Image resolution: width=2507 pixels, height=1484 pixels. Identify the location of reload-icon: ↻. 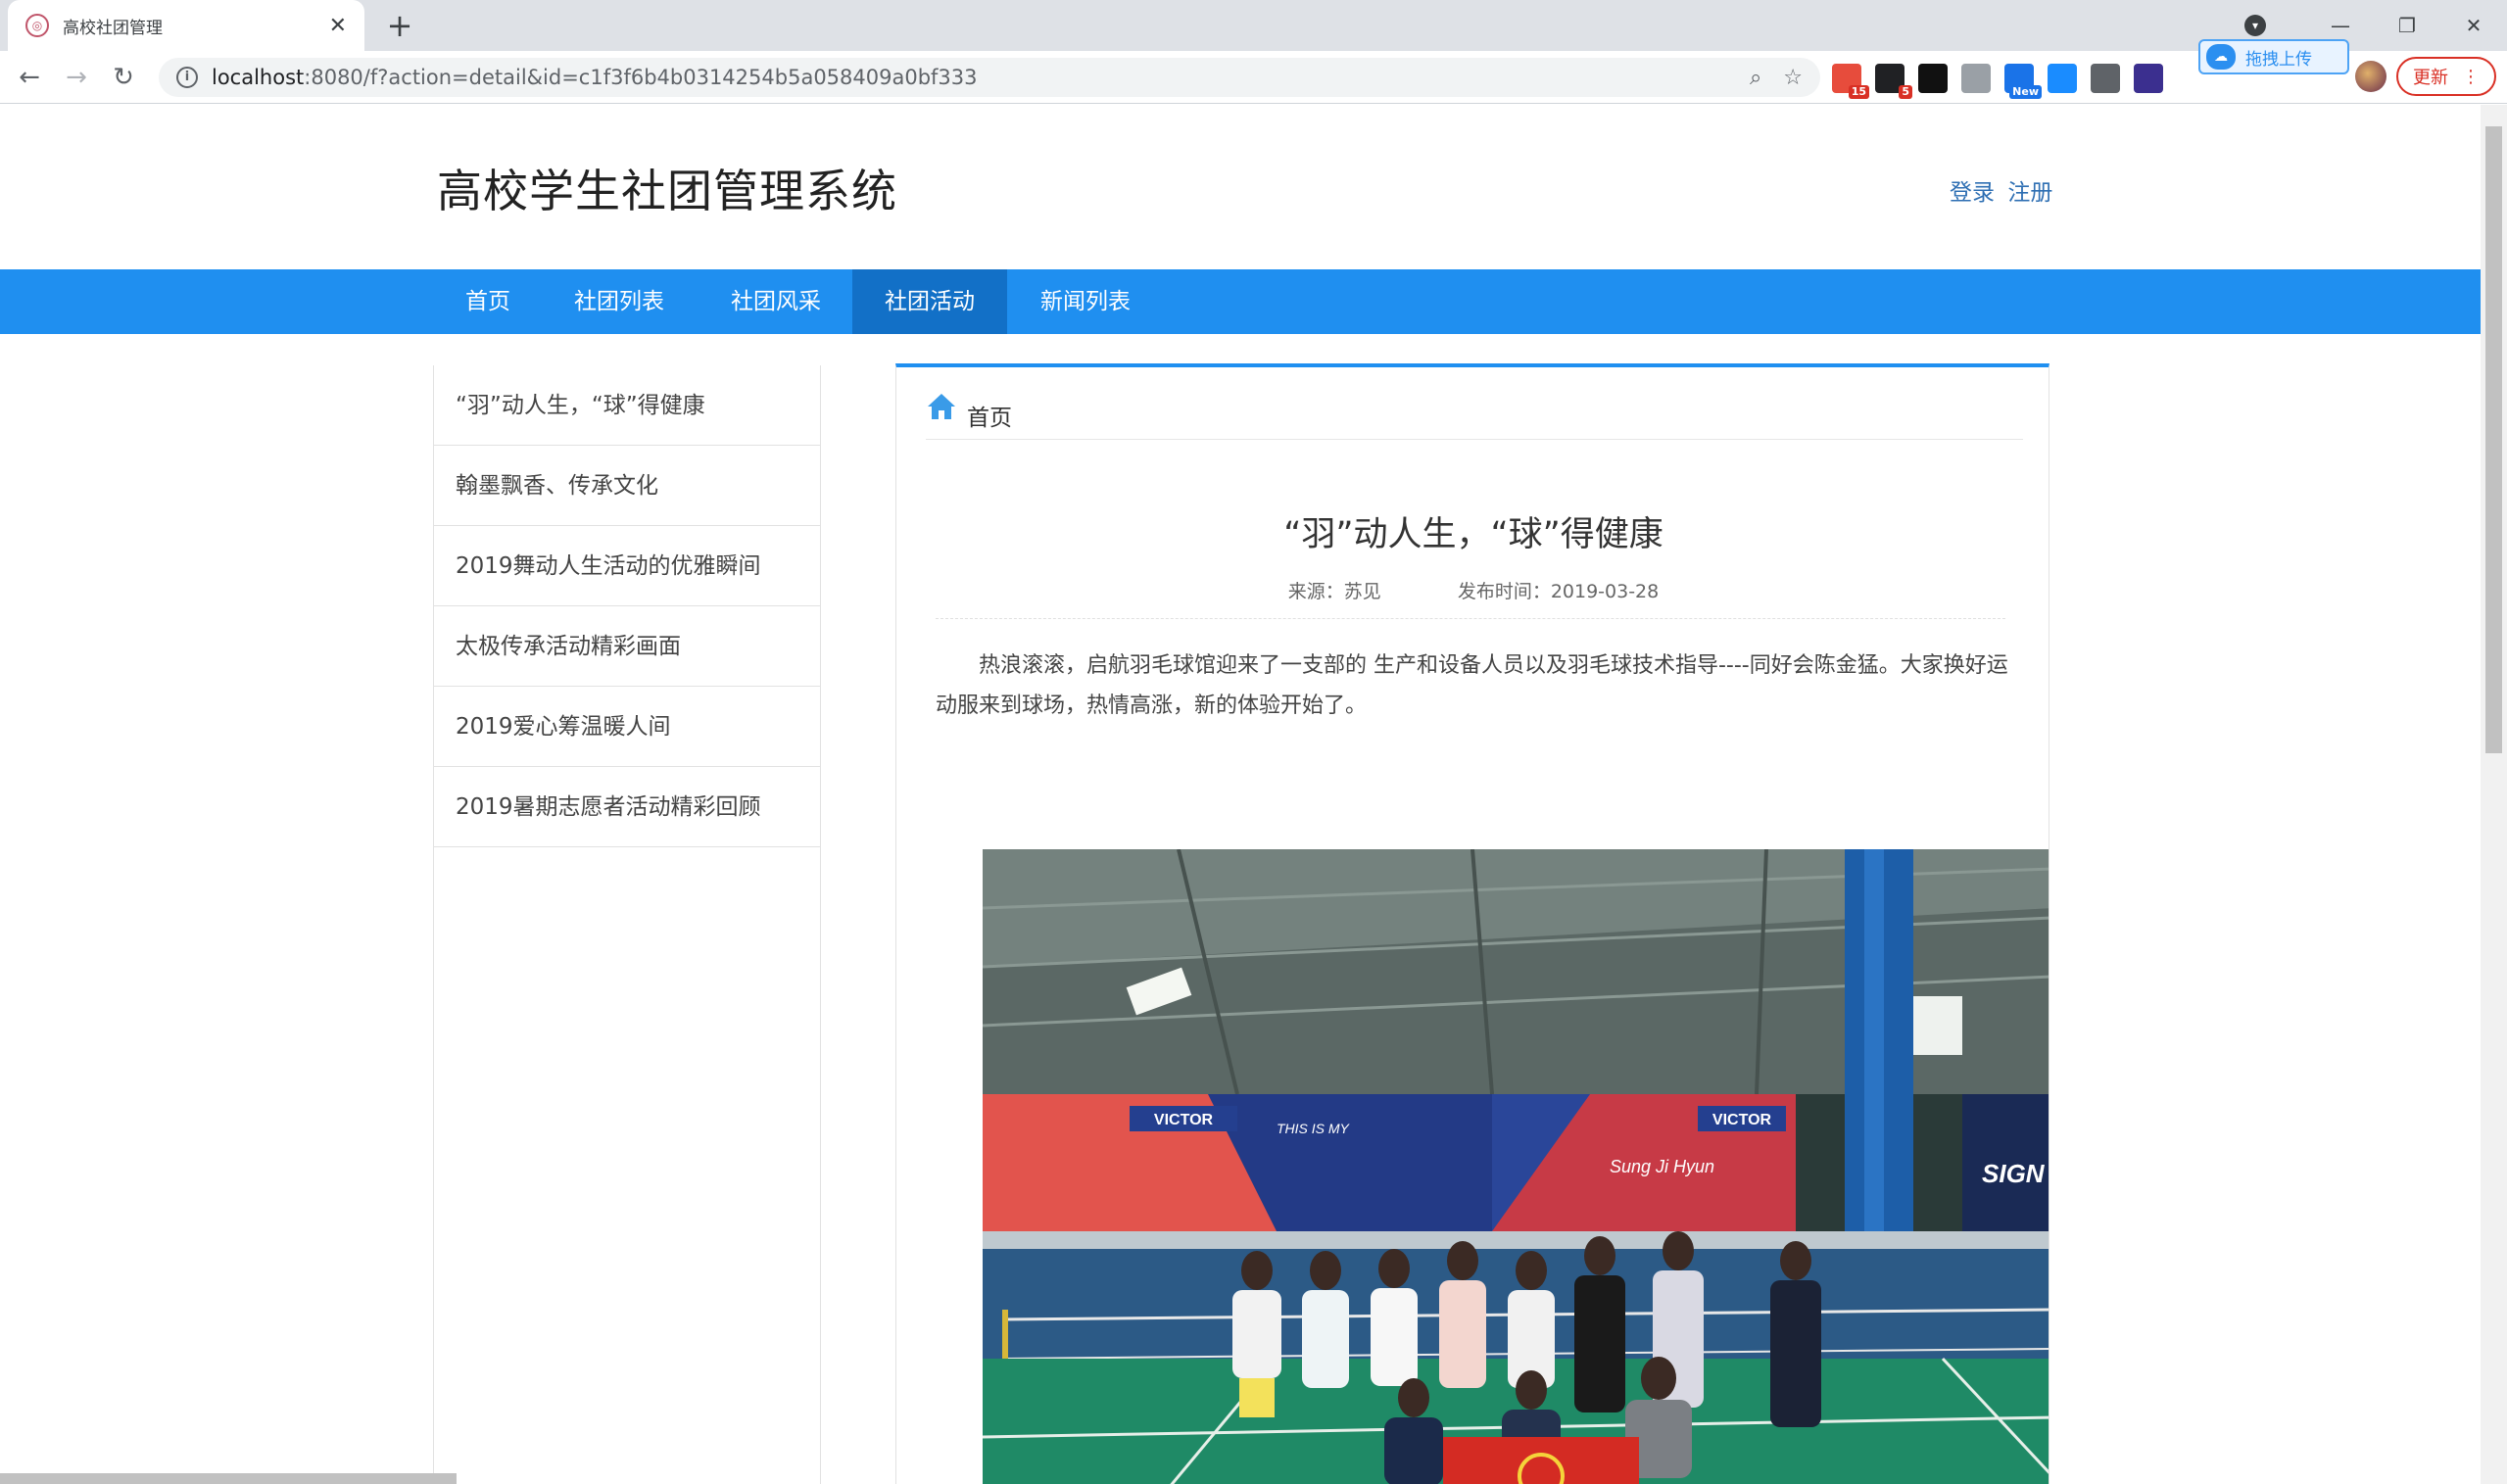
(124, 77).